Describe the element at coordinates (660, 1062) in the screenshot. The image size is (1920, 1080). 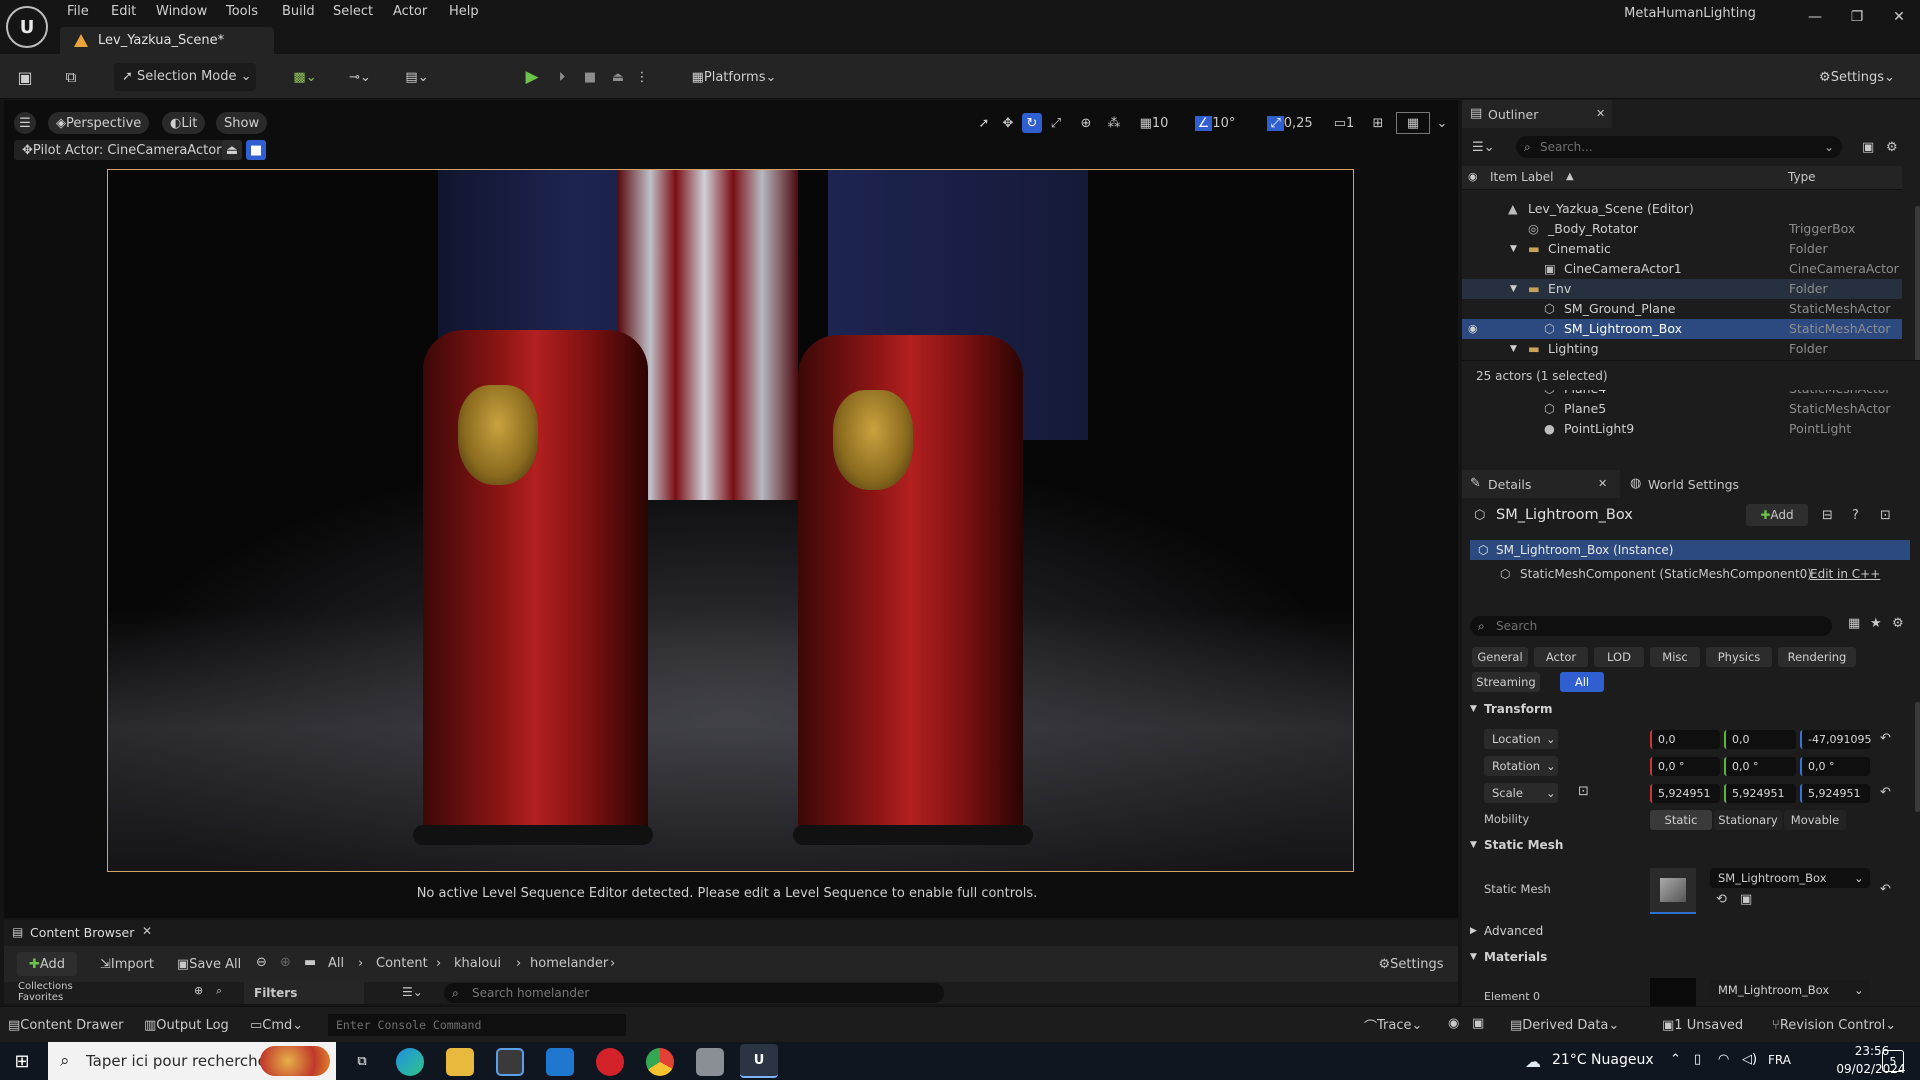
I see `chrome-icon` at that location.